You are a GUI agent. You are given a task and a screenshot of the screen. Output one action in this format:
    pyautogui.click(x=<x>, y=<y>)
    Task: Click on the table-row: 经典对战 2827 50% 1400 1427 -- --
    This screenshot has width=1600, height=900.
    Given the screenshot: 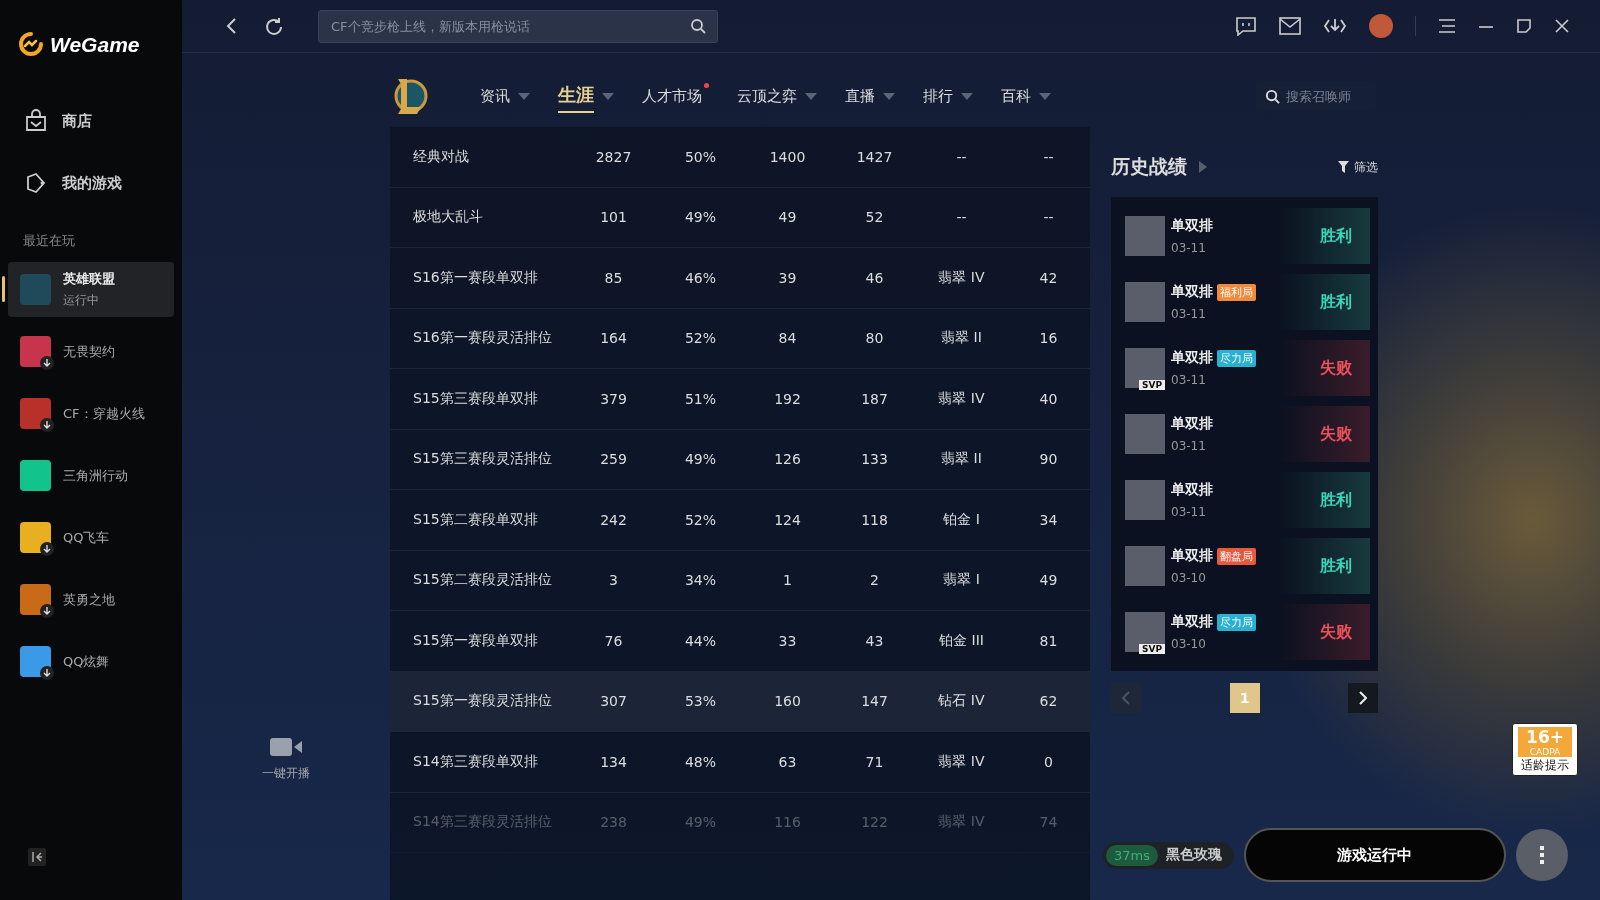 What is the action you would take?
    pyautogui.click(x=740, y=157)
    